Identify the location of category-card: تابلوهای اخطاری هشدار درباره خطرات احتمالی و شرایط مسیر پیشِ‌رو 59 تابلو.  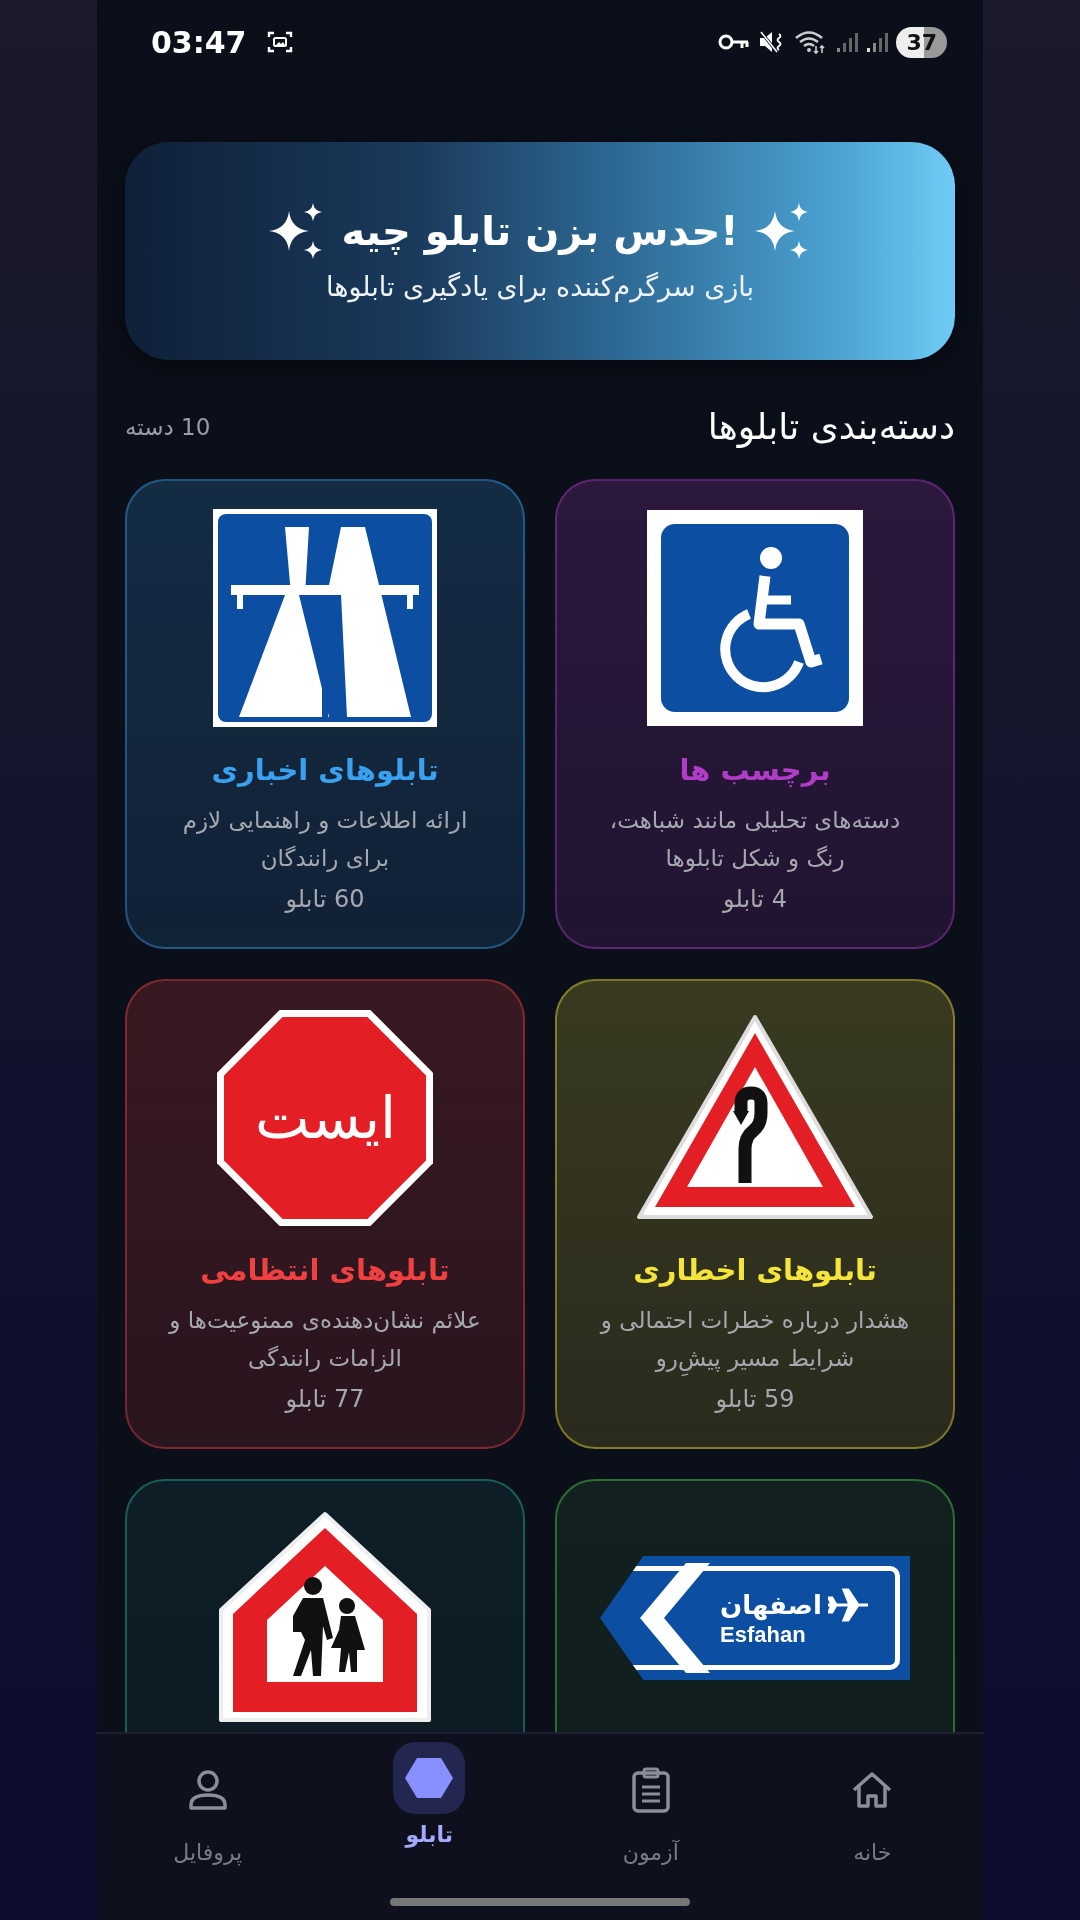
(755, 1214).